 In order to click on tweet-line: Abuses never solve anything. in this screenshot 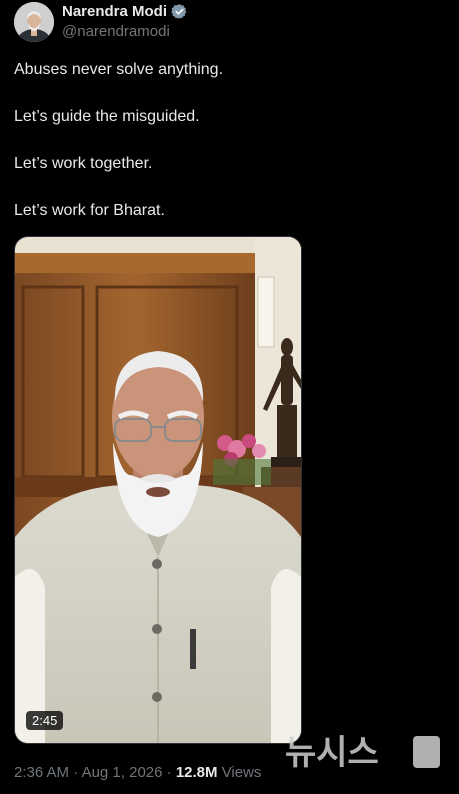, I will do `click(119, 69)`.